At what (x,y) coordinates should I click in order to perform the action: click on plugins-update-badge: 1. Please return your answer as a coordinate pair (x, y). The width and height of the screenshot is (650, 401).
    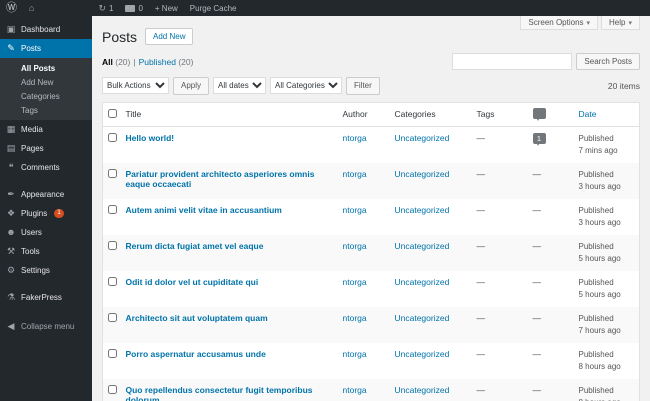
    Looking at the image, I should click on (59, 213).